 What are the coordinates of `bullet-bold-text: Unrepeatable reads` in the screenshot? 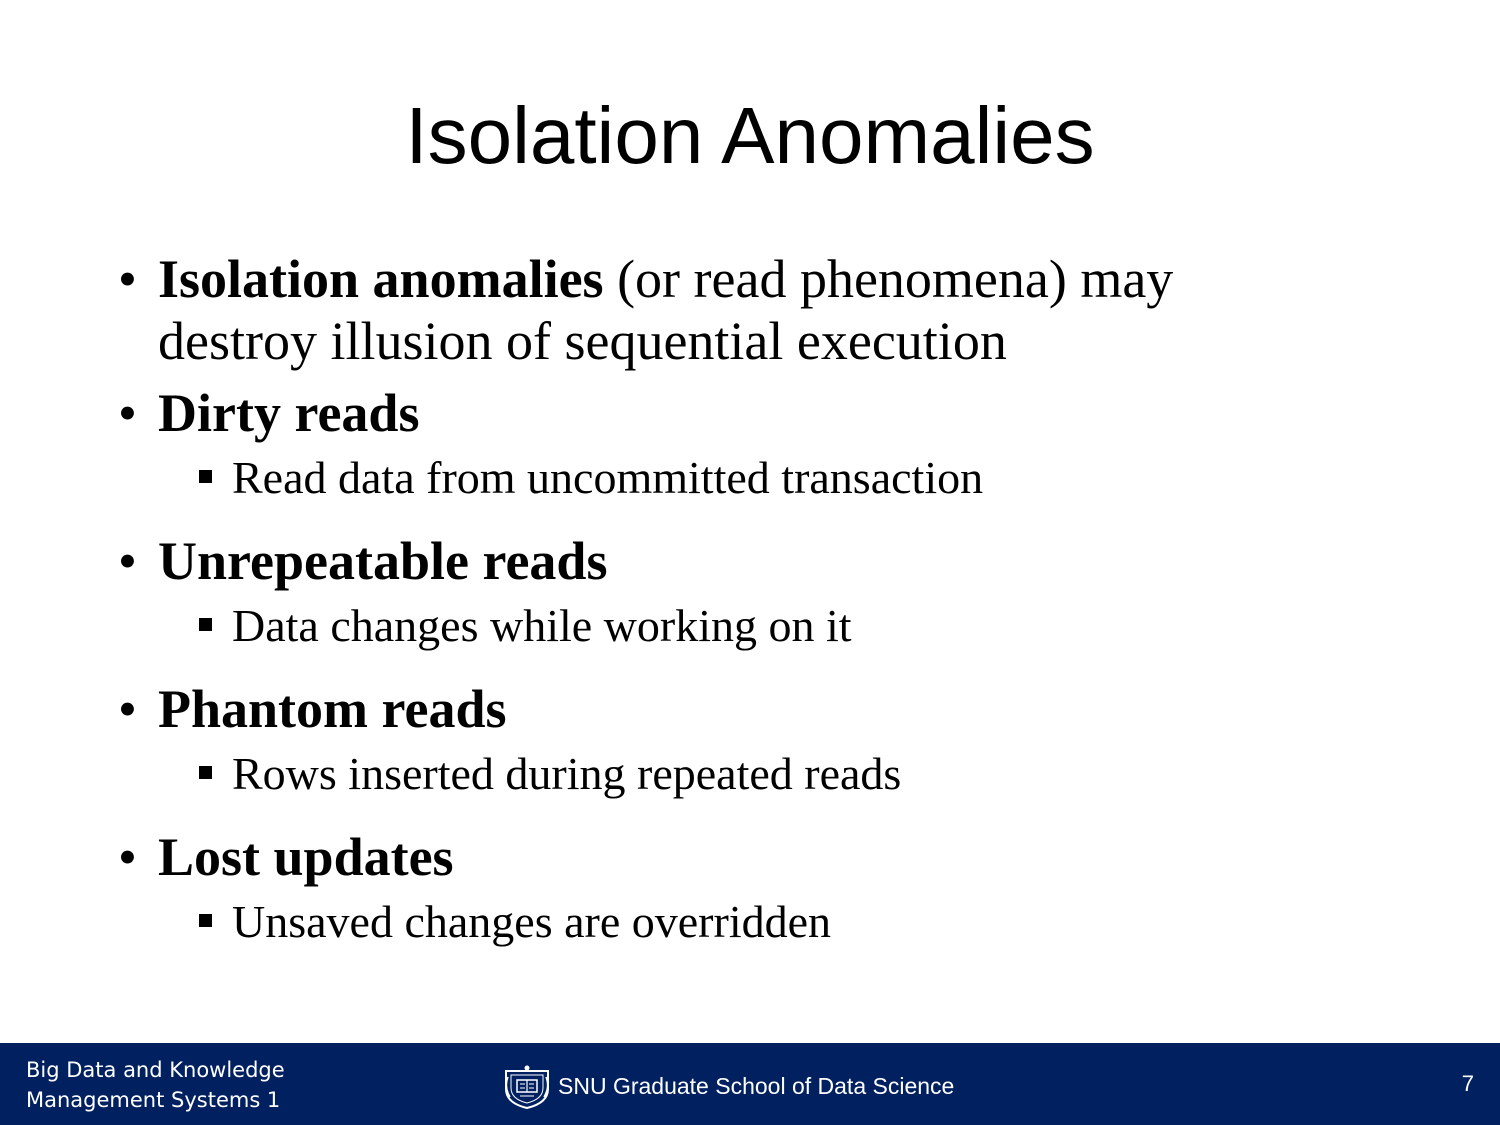 It's located at (383, 561).